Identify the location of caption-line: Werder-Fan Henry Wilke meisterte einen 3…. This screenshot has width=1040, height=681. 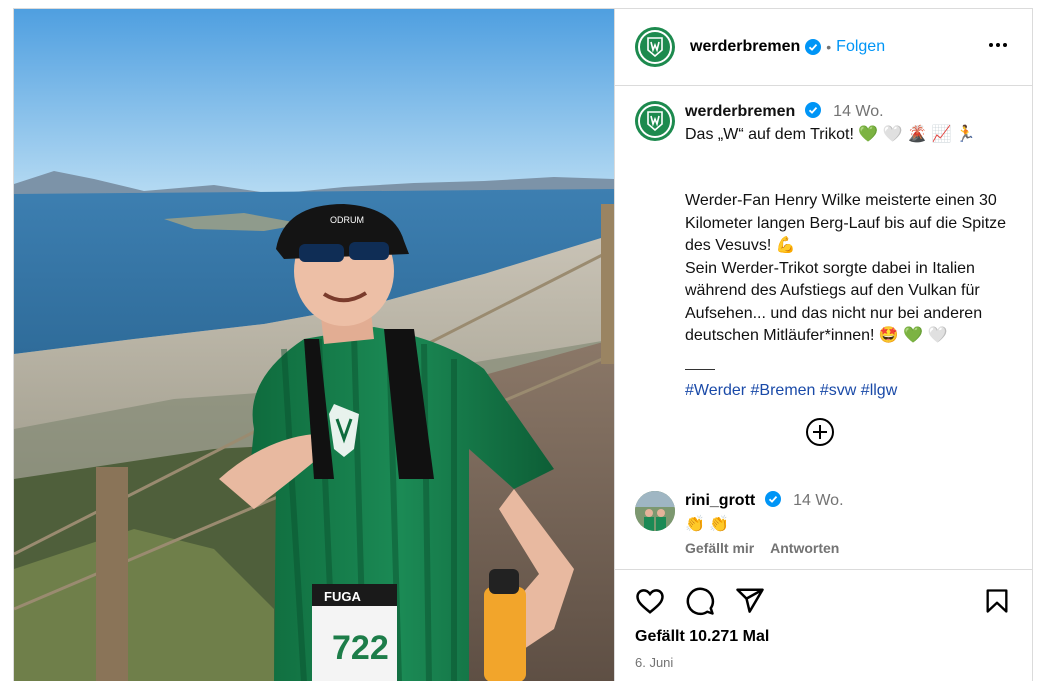
(848, 223).